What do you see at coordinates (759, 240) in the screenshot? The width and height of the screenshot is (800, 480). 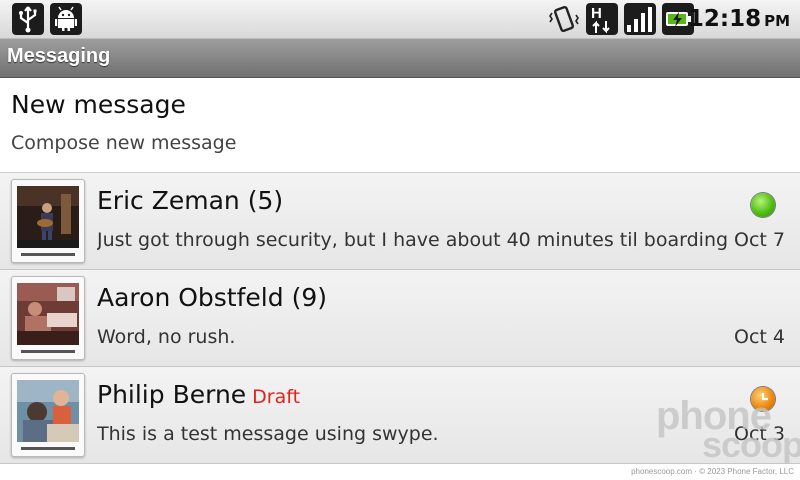 I see `message-date: Oct 7` at bounding box center [759, 240].